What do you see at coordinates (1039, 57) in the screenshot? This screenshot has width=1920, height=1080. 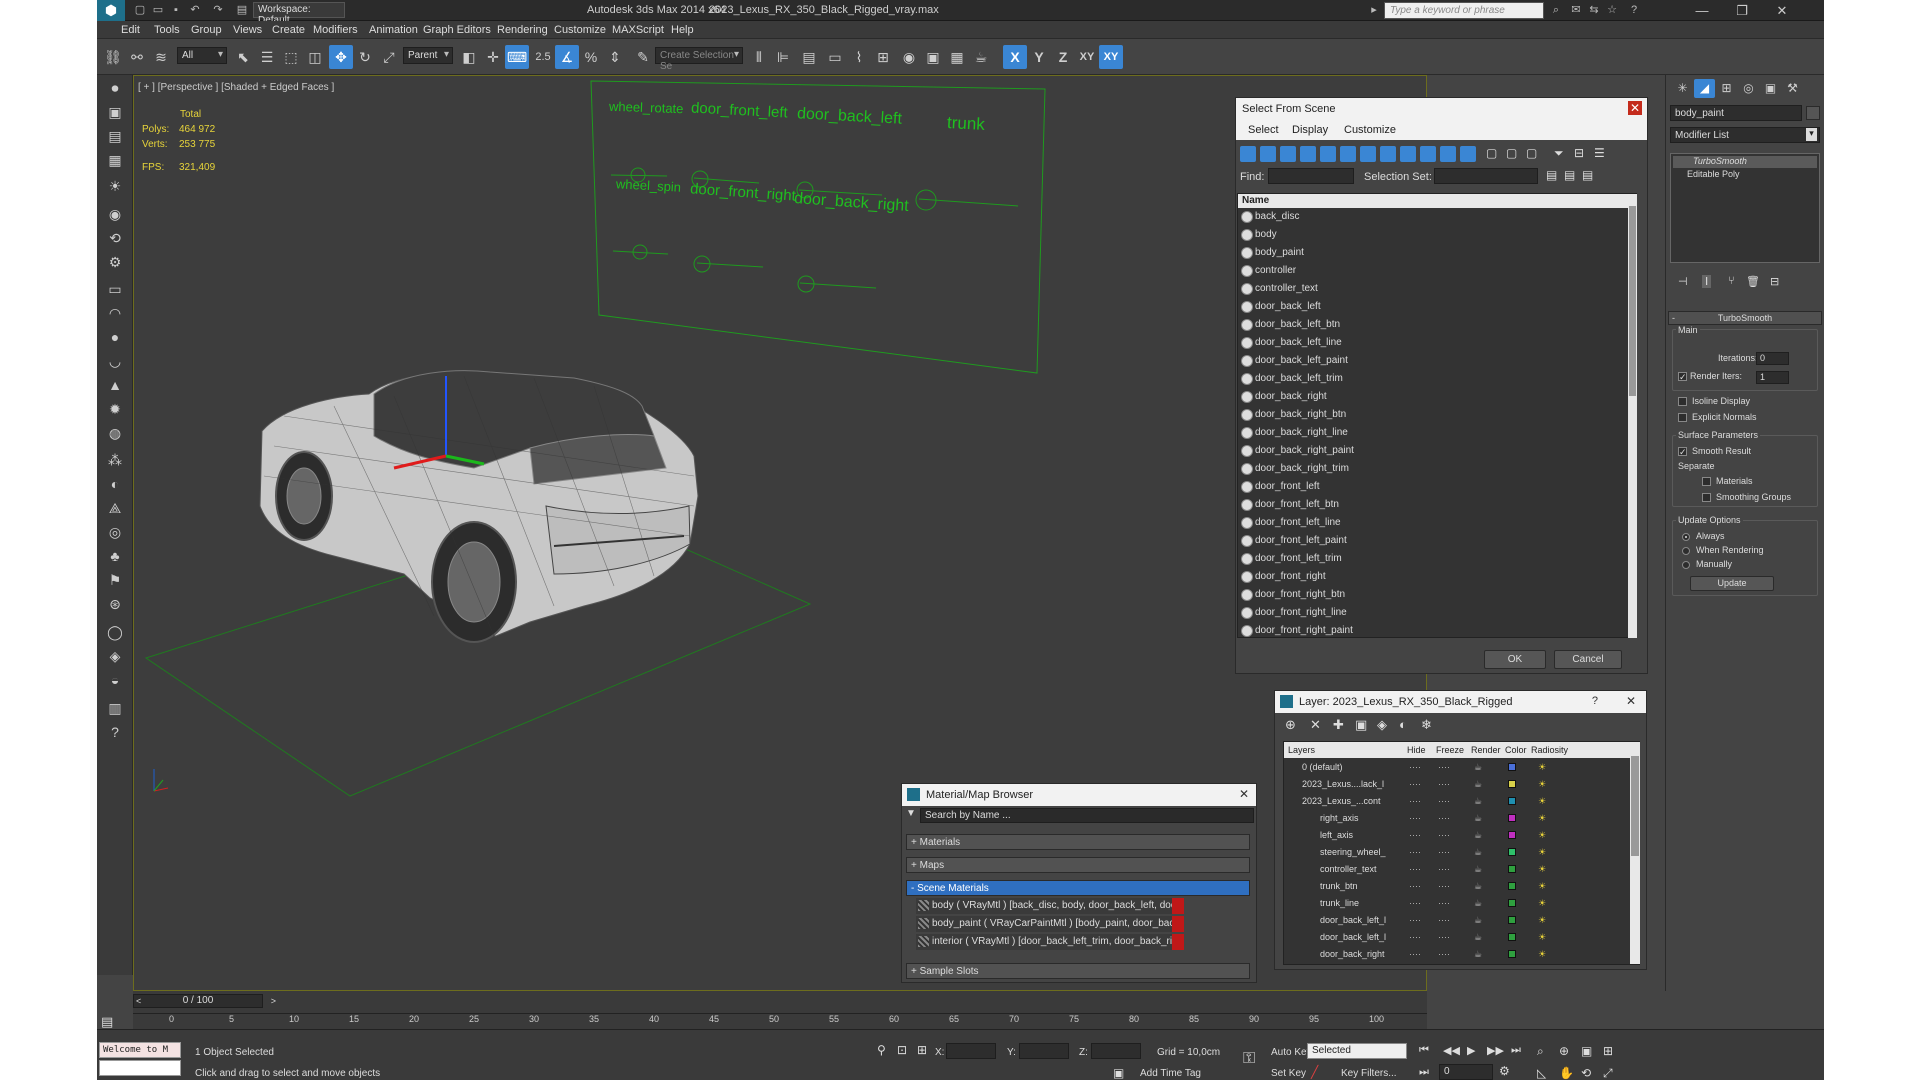 I see `axis-y-button: Y` at bounding box center [1039, 57].